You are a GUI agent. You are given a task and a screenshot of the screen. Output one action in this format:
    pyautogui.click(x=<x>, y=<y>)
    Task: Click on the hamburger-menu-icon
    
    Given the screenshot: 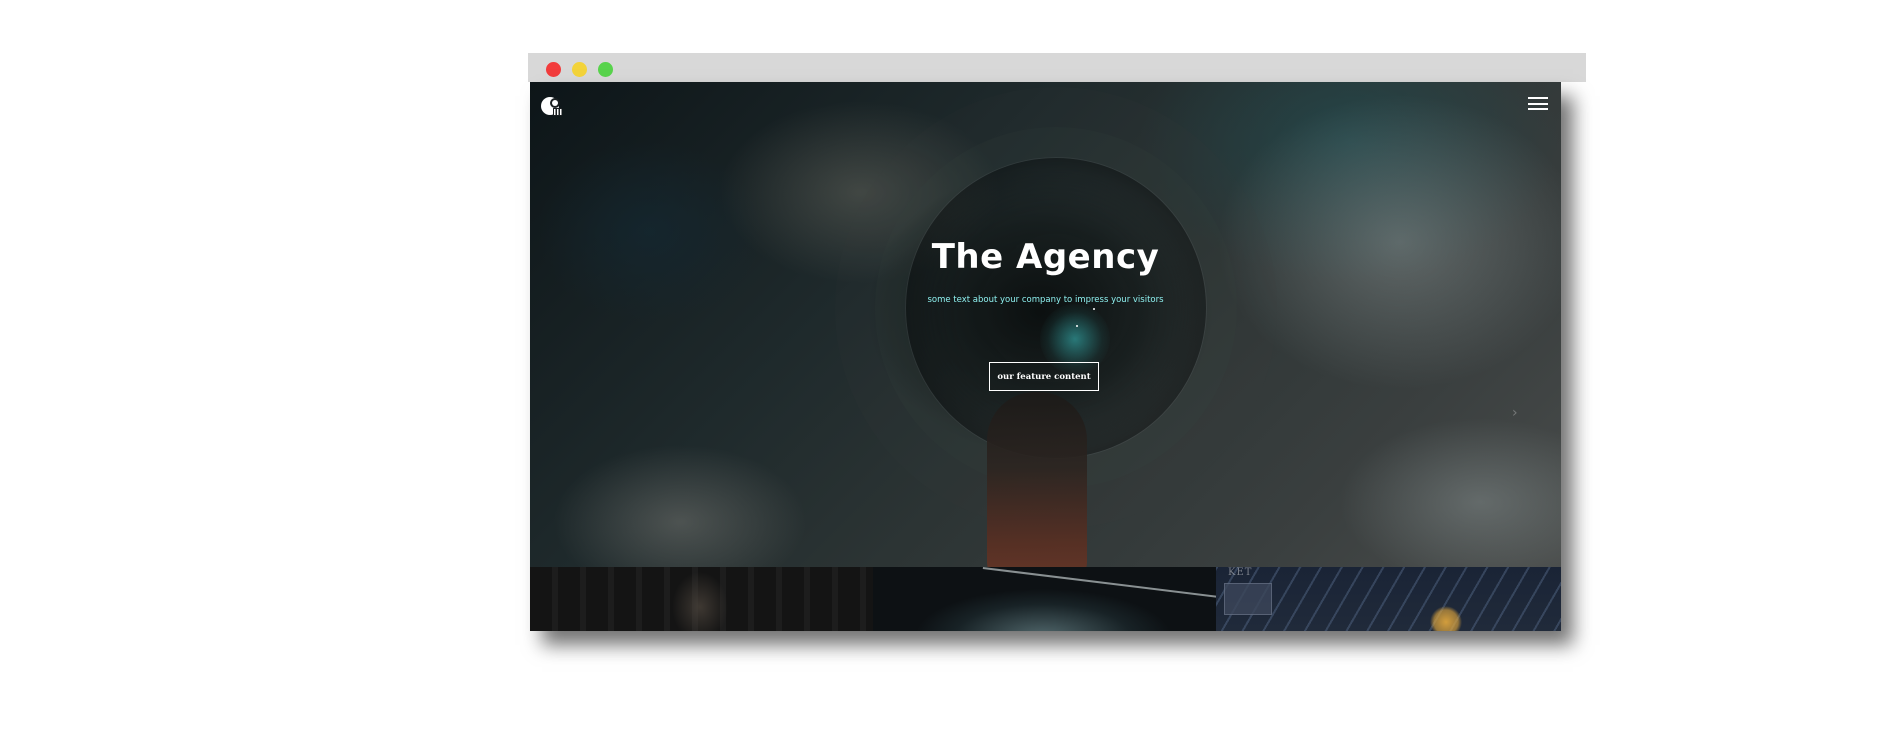 What is the action you would take?
    pyautogui.click(x=1538, y=105)
    